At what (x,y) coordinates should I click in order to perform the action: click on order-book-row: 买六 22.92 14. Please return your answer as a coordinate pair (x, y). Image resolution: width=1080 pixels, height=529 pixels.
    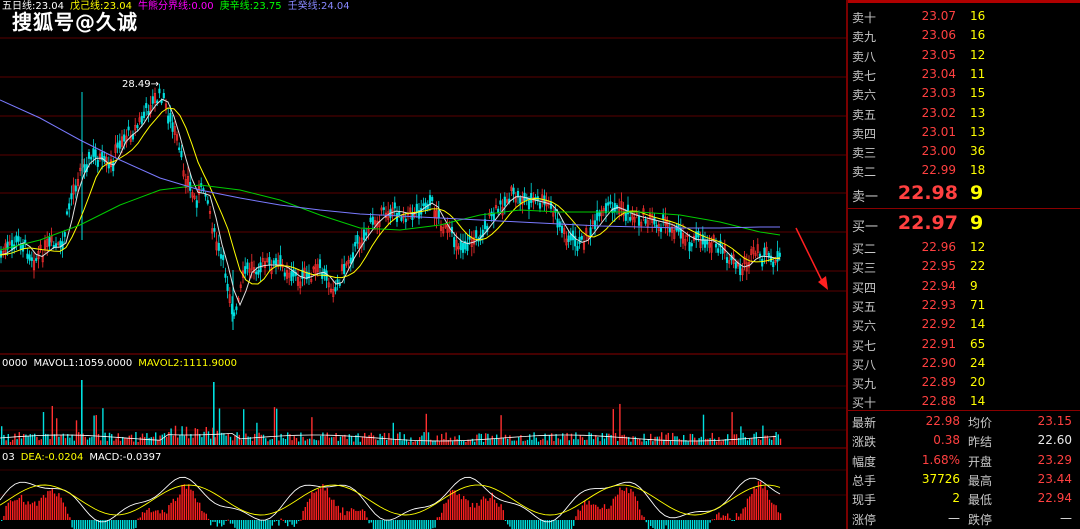
    Looking at the image, I should click on (964, 324).